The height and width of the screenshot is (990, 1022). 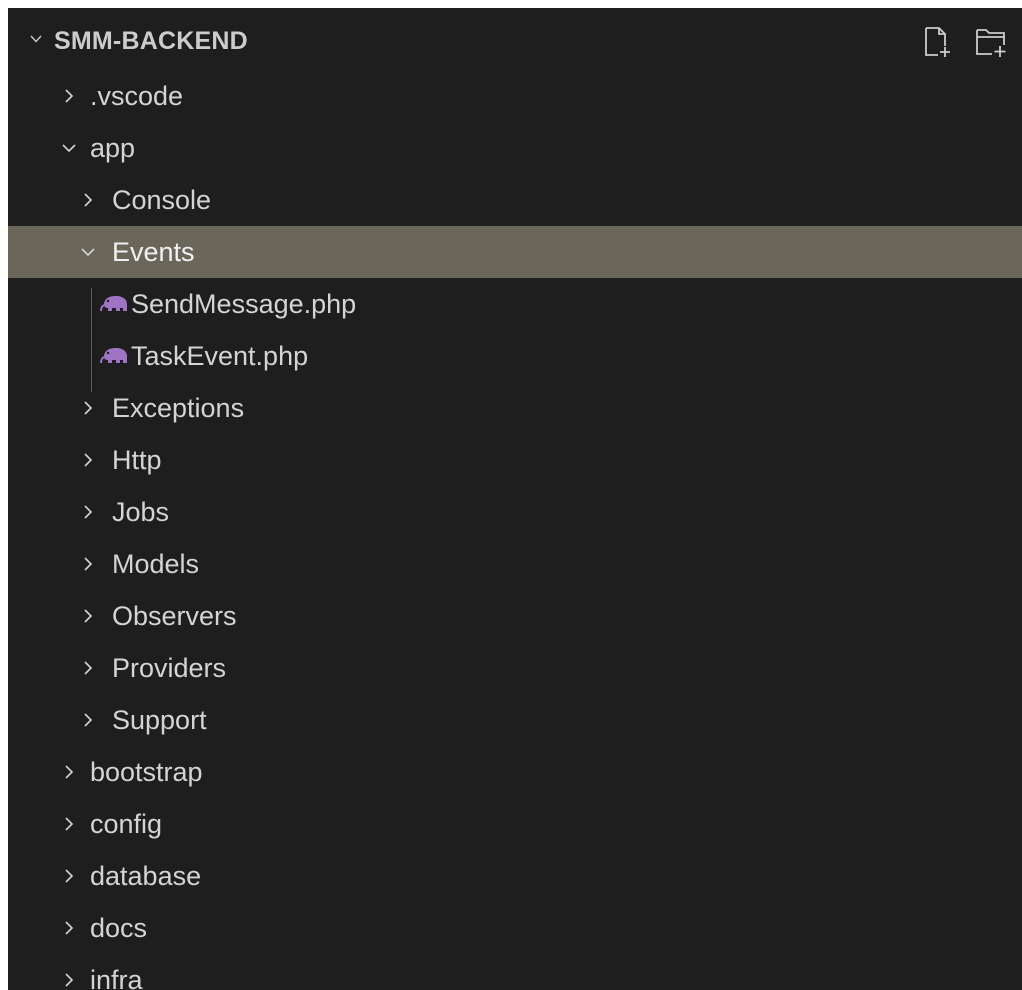 I want to click on tree-folder-row: Console, so click(x=515, y=200).